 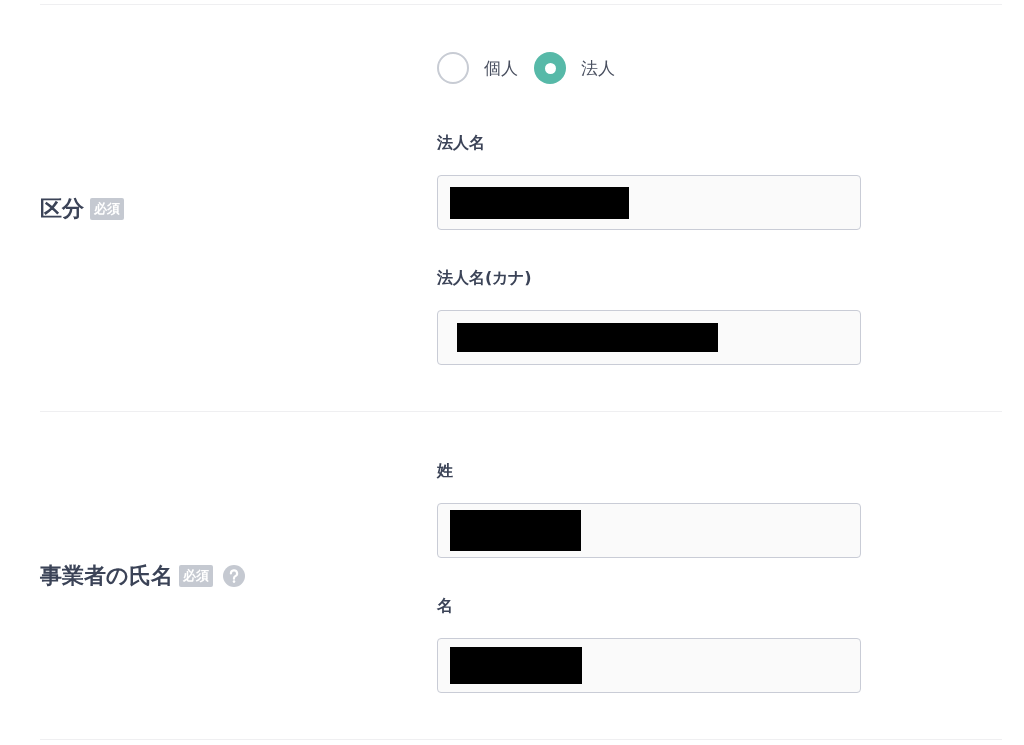 I want to click on field-label: 法人名, so click(x=461, y=143).